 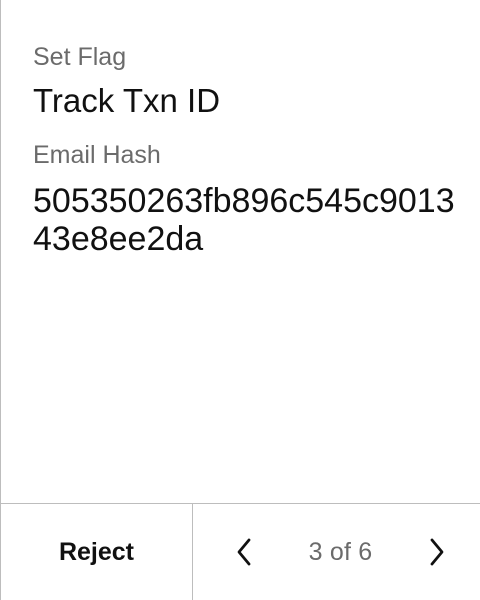 I want to click on email-hash-label: Email Hash, so click(x=97, y=155).